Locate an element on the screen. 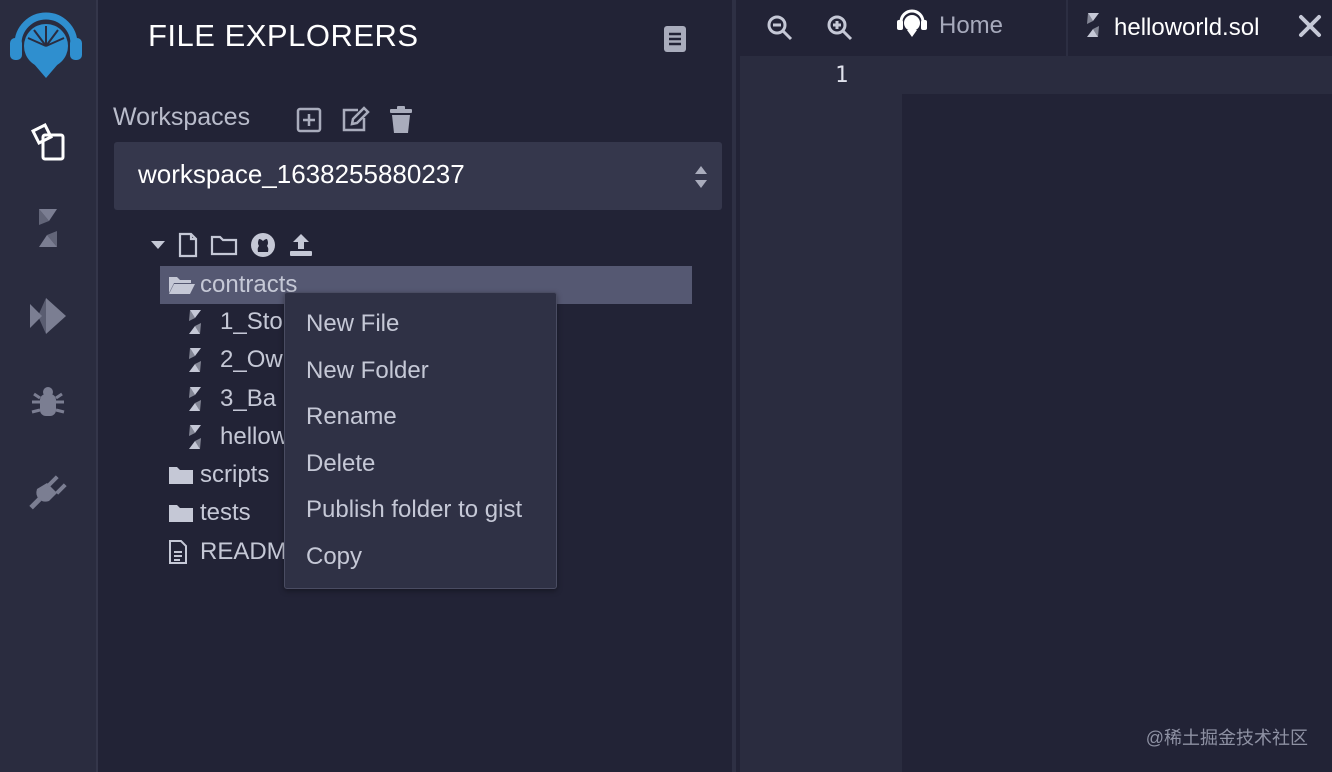  folder-open-icon is located at coordinates (180, 285).